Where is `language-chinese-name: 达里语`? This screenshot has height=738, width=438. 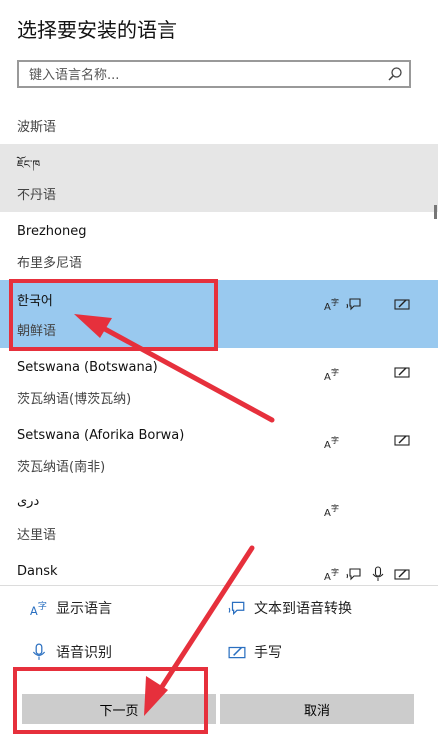 language-chinese-name: 达里语 is located at coordinates (37, 535).